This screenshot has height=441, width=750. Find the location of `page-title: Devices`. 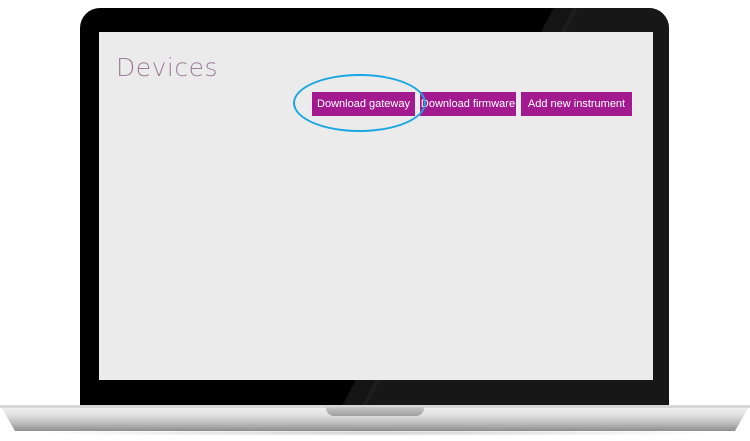

page-title: Devices is located at coordinates (167, 67).